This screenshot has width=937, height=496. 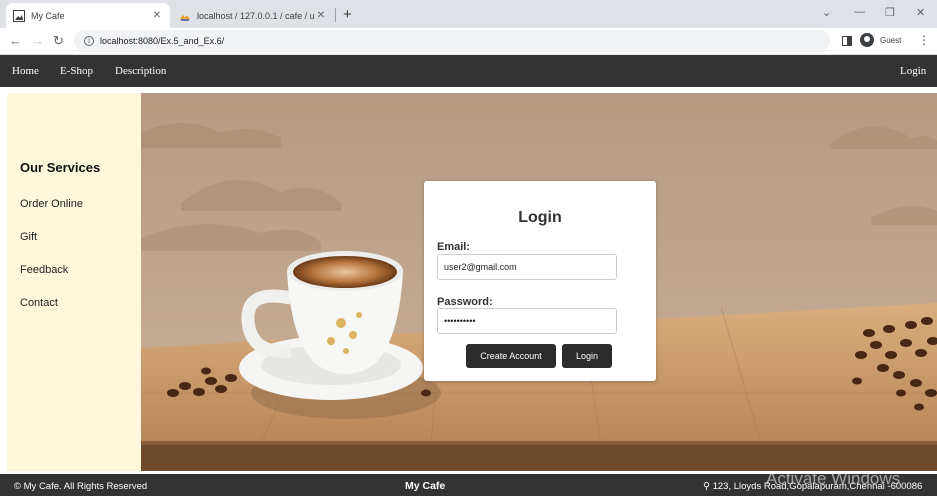 What do you see at coordinates (452, 41) in the screenshot?
I see `address-bar: i localhost:8080/Ex.5_and_Ex.6/` at bounding box center [452, 41].